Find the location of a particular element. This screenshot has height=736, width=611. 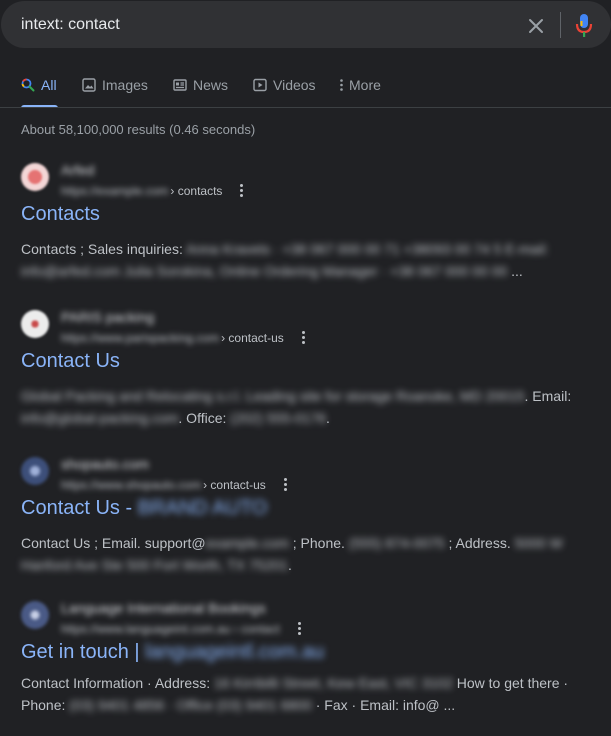

clear-search-button is located at coordinates (536, 26).